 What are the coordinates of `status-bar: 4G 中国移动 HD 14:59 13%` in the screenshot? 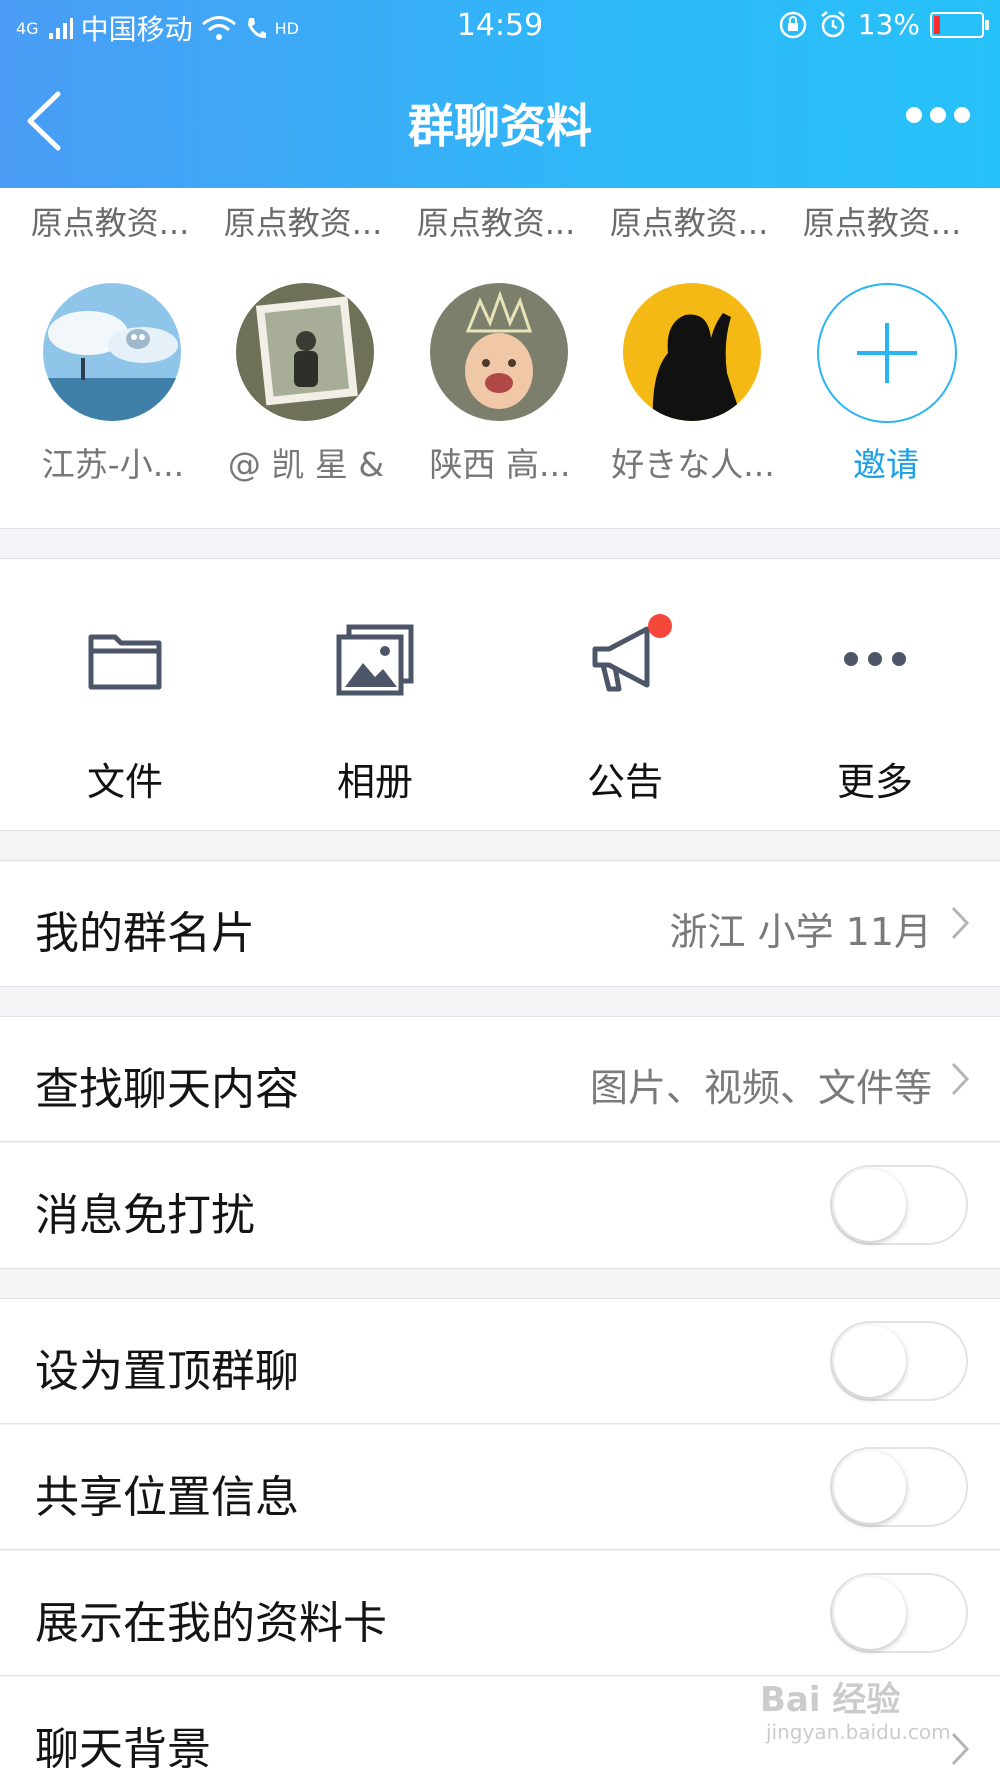 It's located at (500, 26).